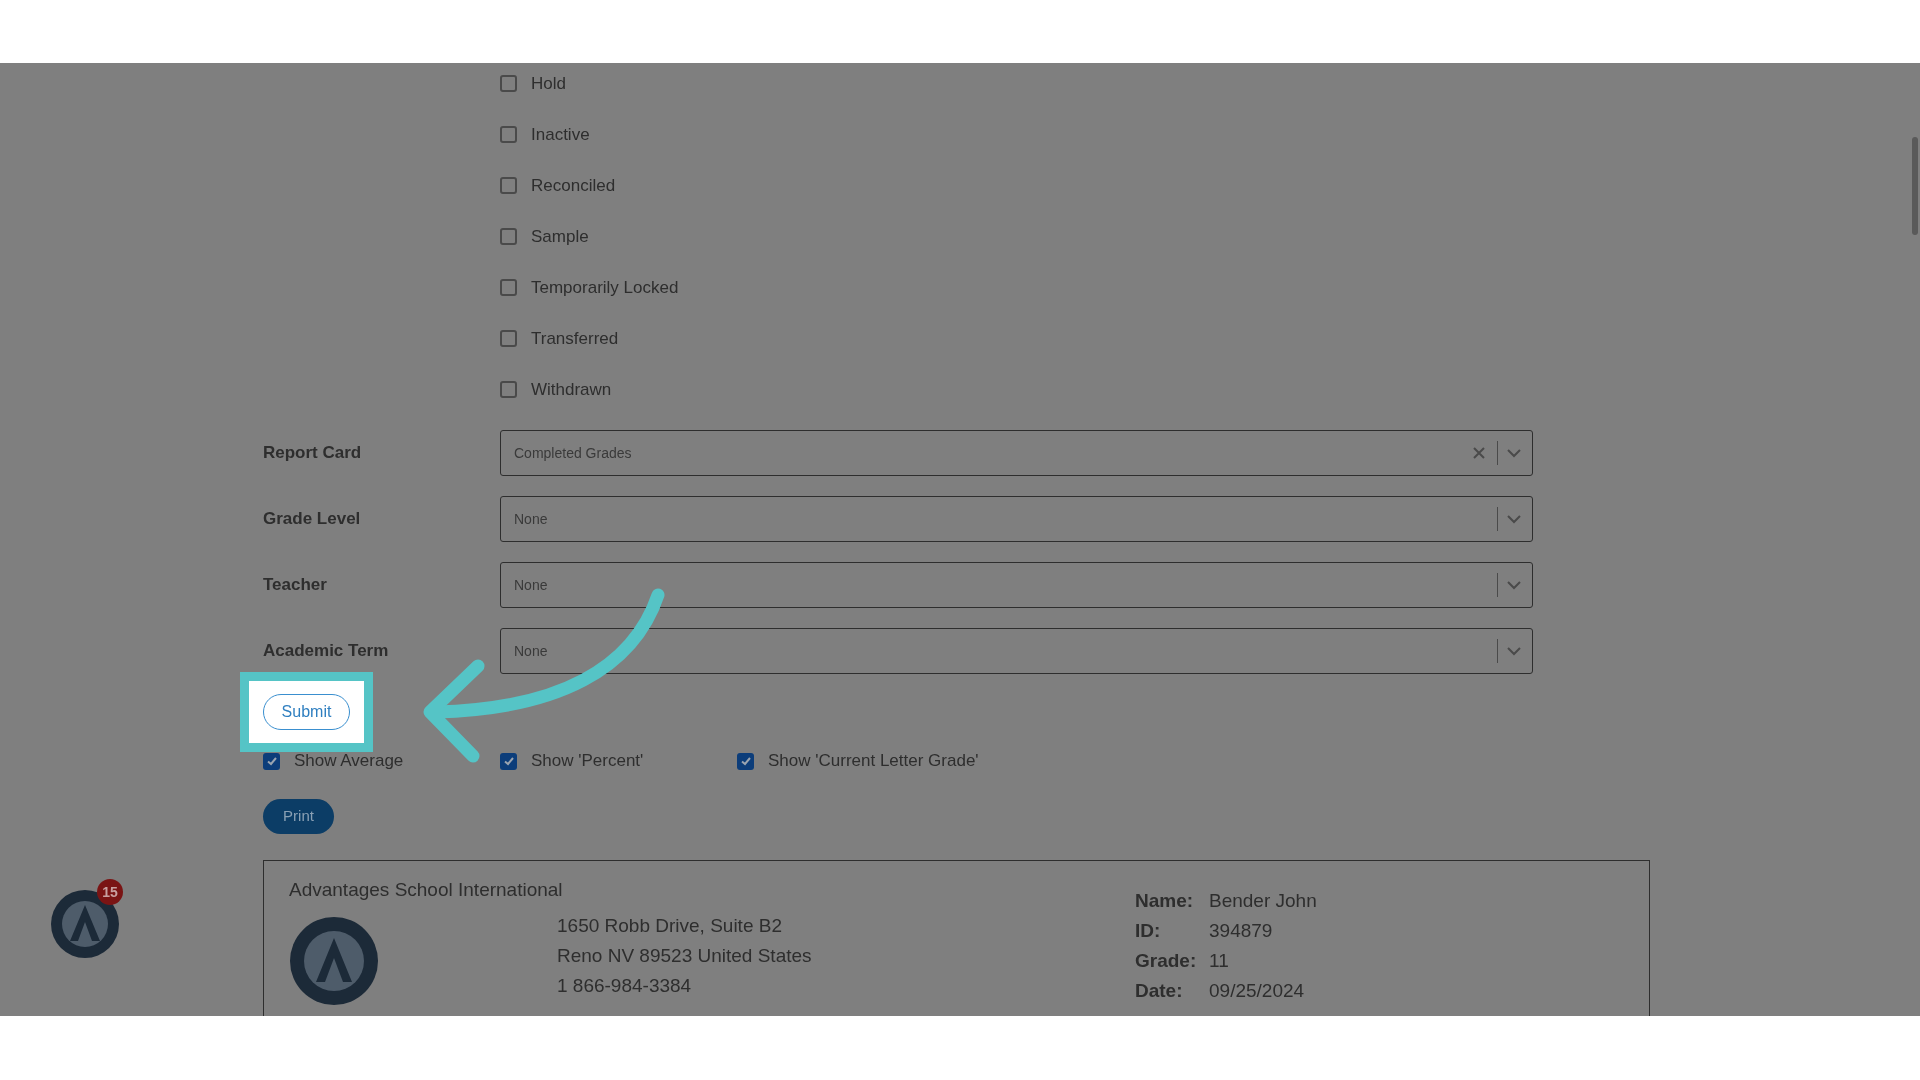 This screenshot has height=1080, width=1920. I want to click on app-launcher-icon, so click(85, 924).